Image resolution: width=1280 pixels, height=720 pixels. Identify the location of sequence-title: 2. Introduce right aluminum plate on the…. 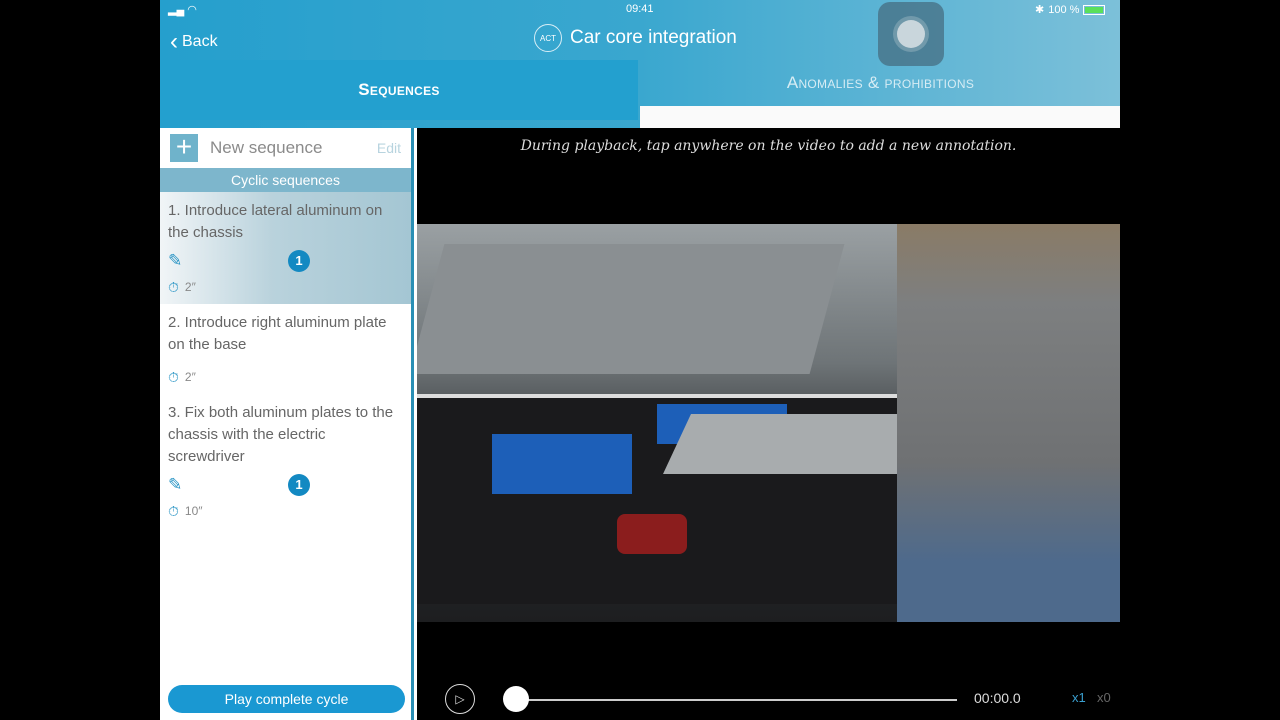
(277, 333).